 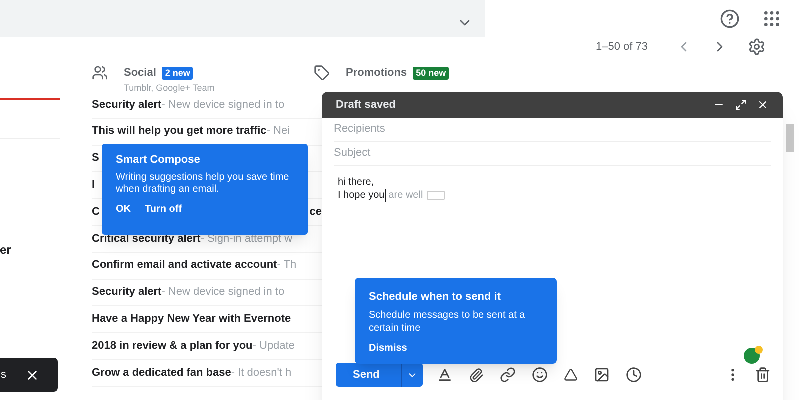 What do you see at coordinates (203, 184) in the screenshot?
I see `tooltip-text: Writing suggestions help you save time when drafting an email.` at bounding box center [203, 184].